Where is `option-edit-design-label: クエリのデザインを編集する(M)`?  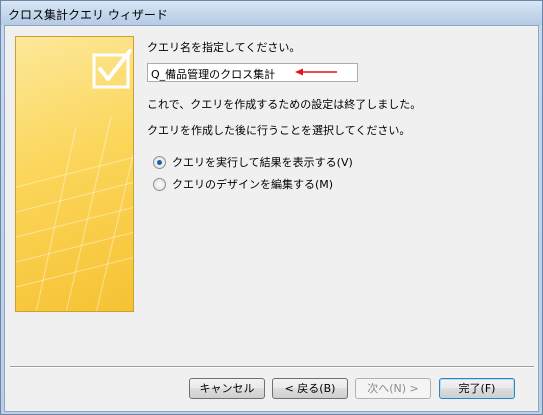
option-edit-design-label: クエリのデザインを編集する(M) is located at coordinates (253, 184).